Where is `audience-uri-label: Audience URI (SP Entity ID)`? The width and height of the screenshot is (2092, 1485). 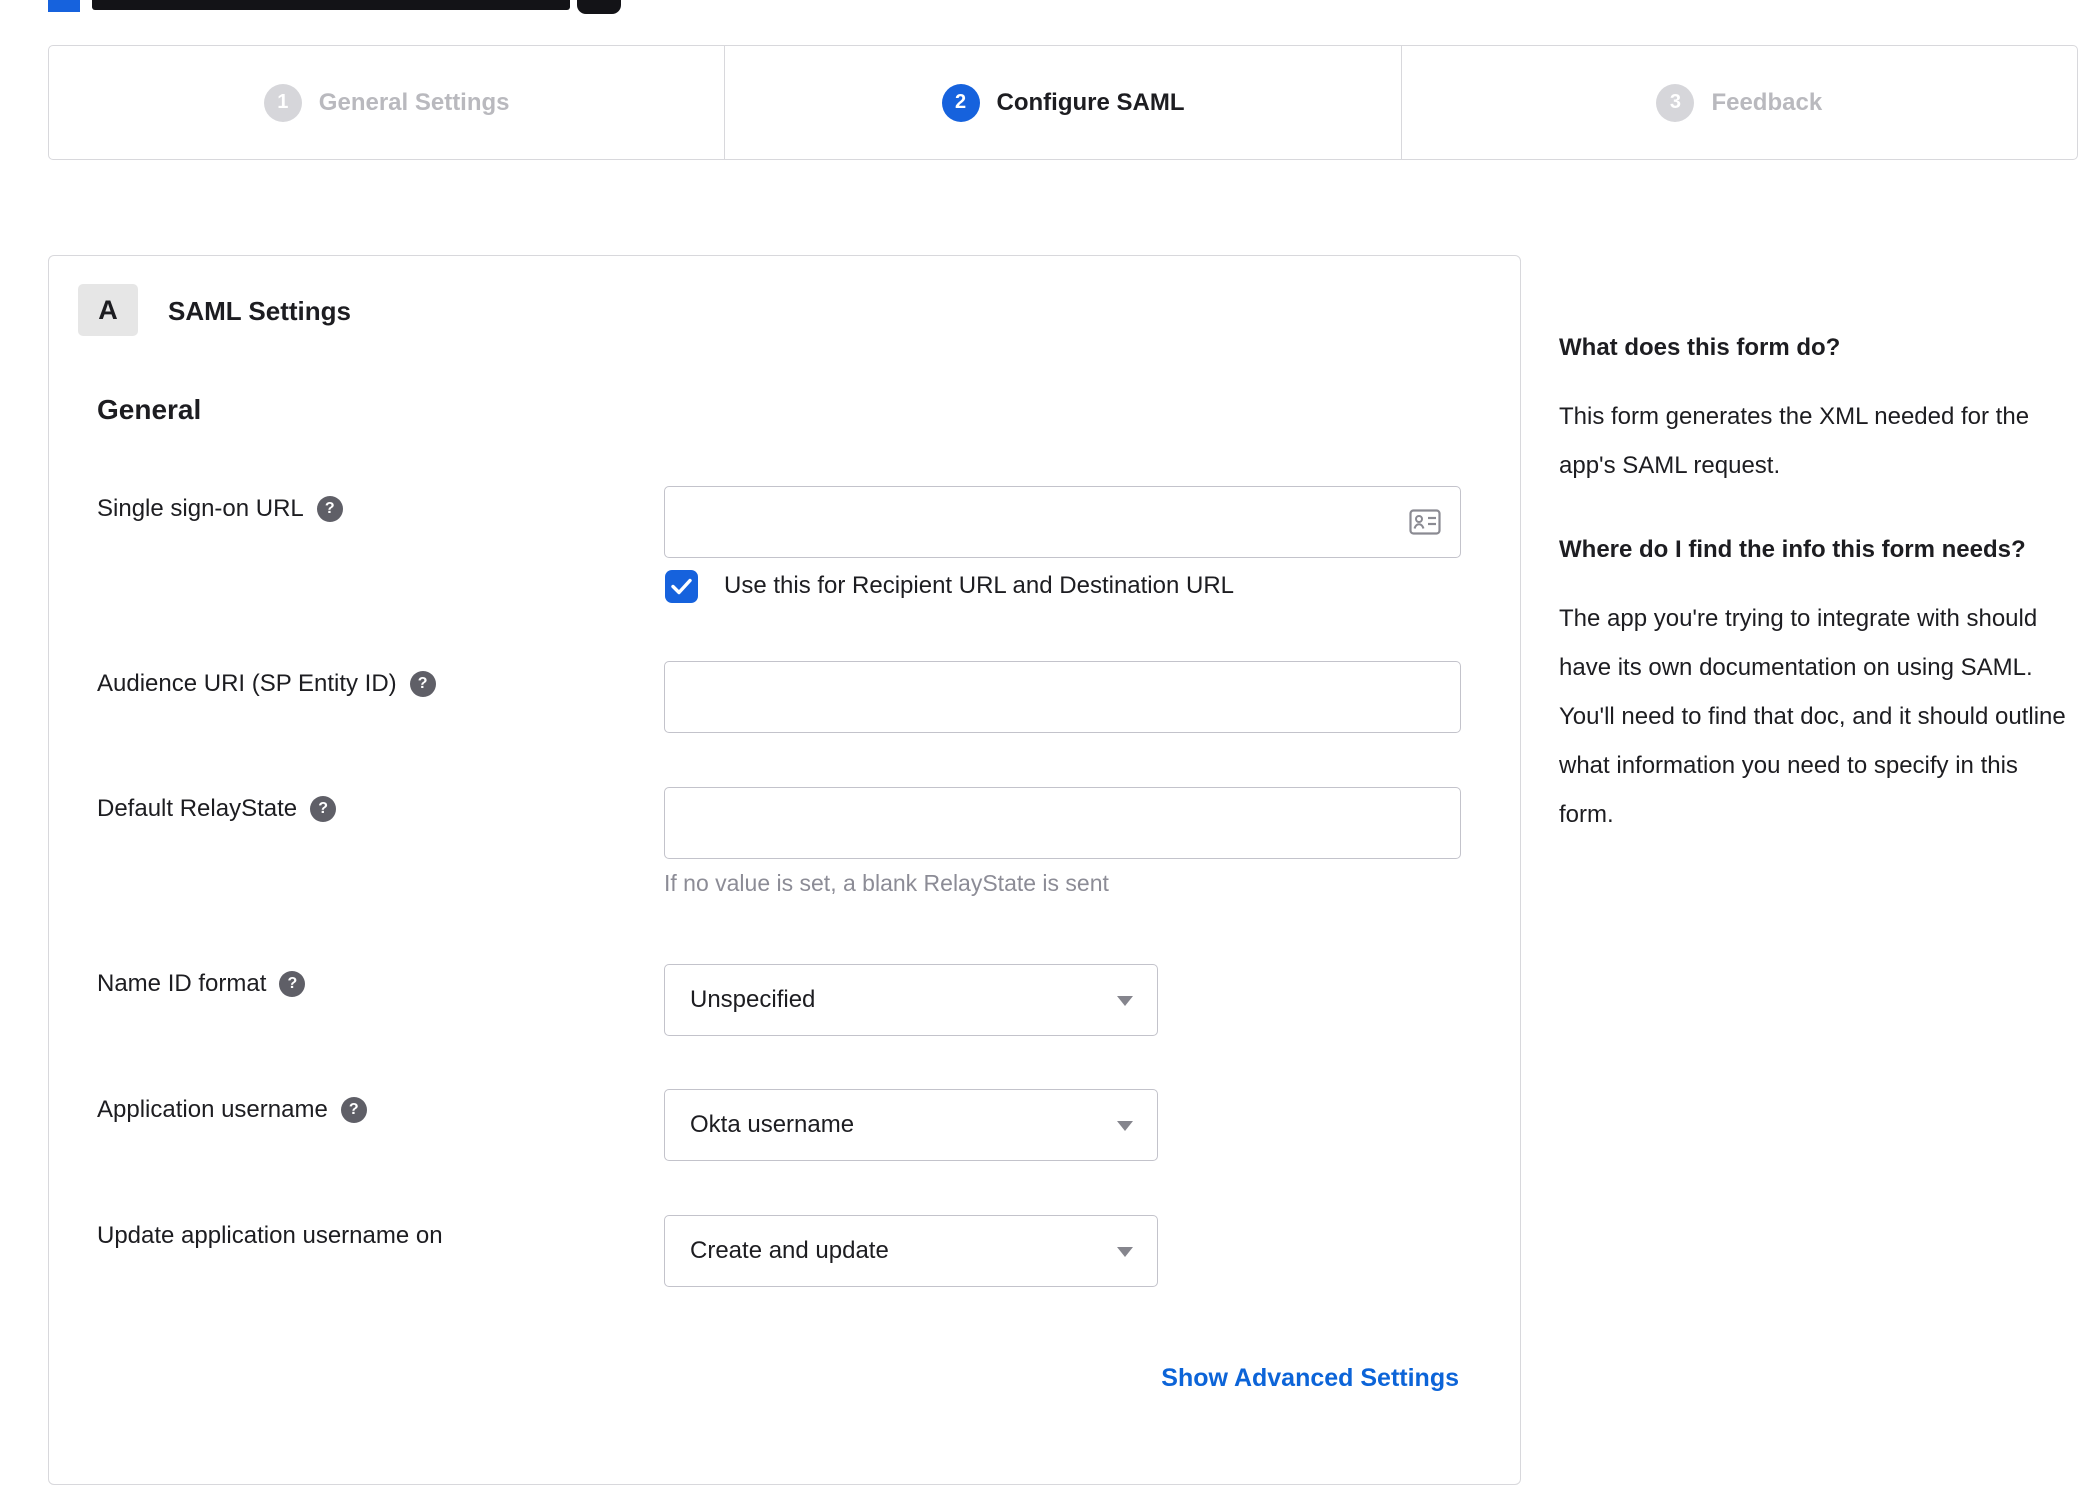 audience-uri-label: Audience URI (SP Entity ID) is located at coordinates (247, 683).